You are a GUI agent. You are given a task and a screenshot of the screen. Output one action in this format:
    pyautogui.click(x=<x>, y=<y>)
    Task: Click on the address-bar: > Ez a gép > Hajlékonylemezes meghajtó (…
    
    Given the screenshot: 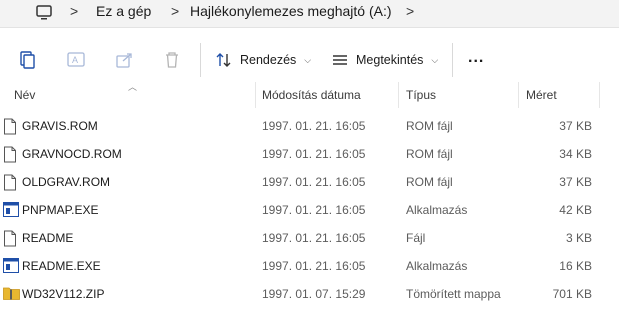 What is the action you would take?
    pyautogui.click(x=309, y=14)
    